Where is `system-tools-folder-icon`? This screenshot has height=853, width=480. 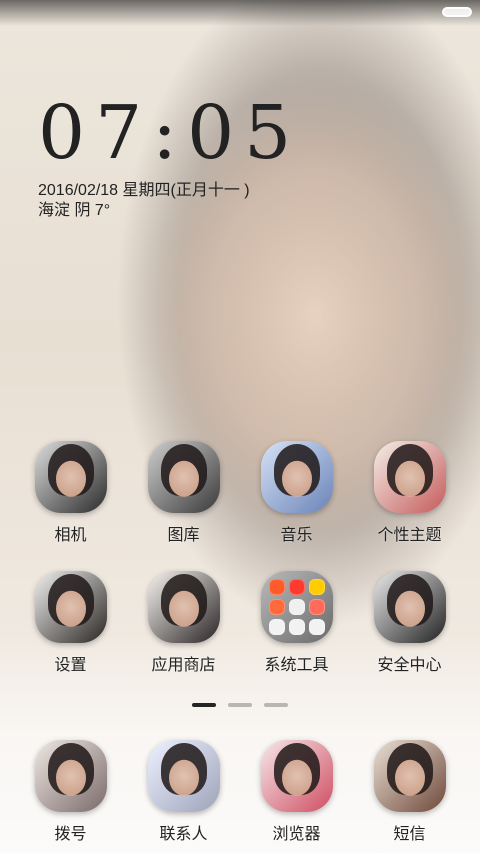 system-tools-folder-icon is located at coordinates (296, 607).